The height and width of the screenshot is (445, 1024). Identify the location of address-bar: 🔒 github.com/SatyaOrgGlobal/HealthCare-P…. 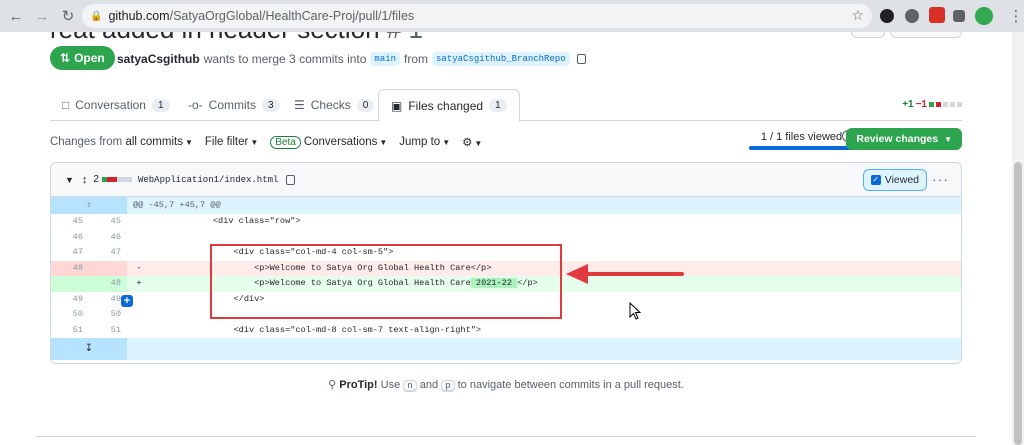
(477, 16).